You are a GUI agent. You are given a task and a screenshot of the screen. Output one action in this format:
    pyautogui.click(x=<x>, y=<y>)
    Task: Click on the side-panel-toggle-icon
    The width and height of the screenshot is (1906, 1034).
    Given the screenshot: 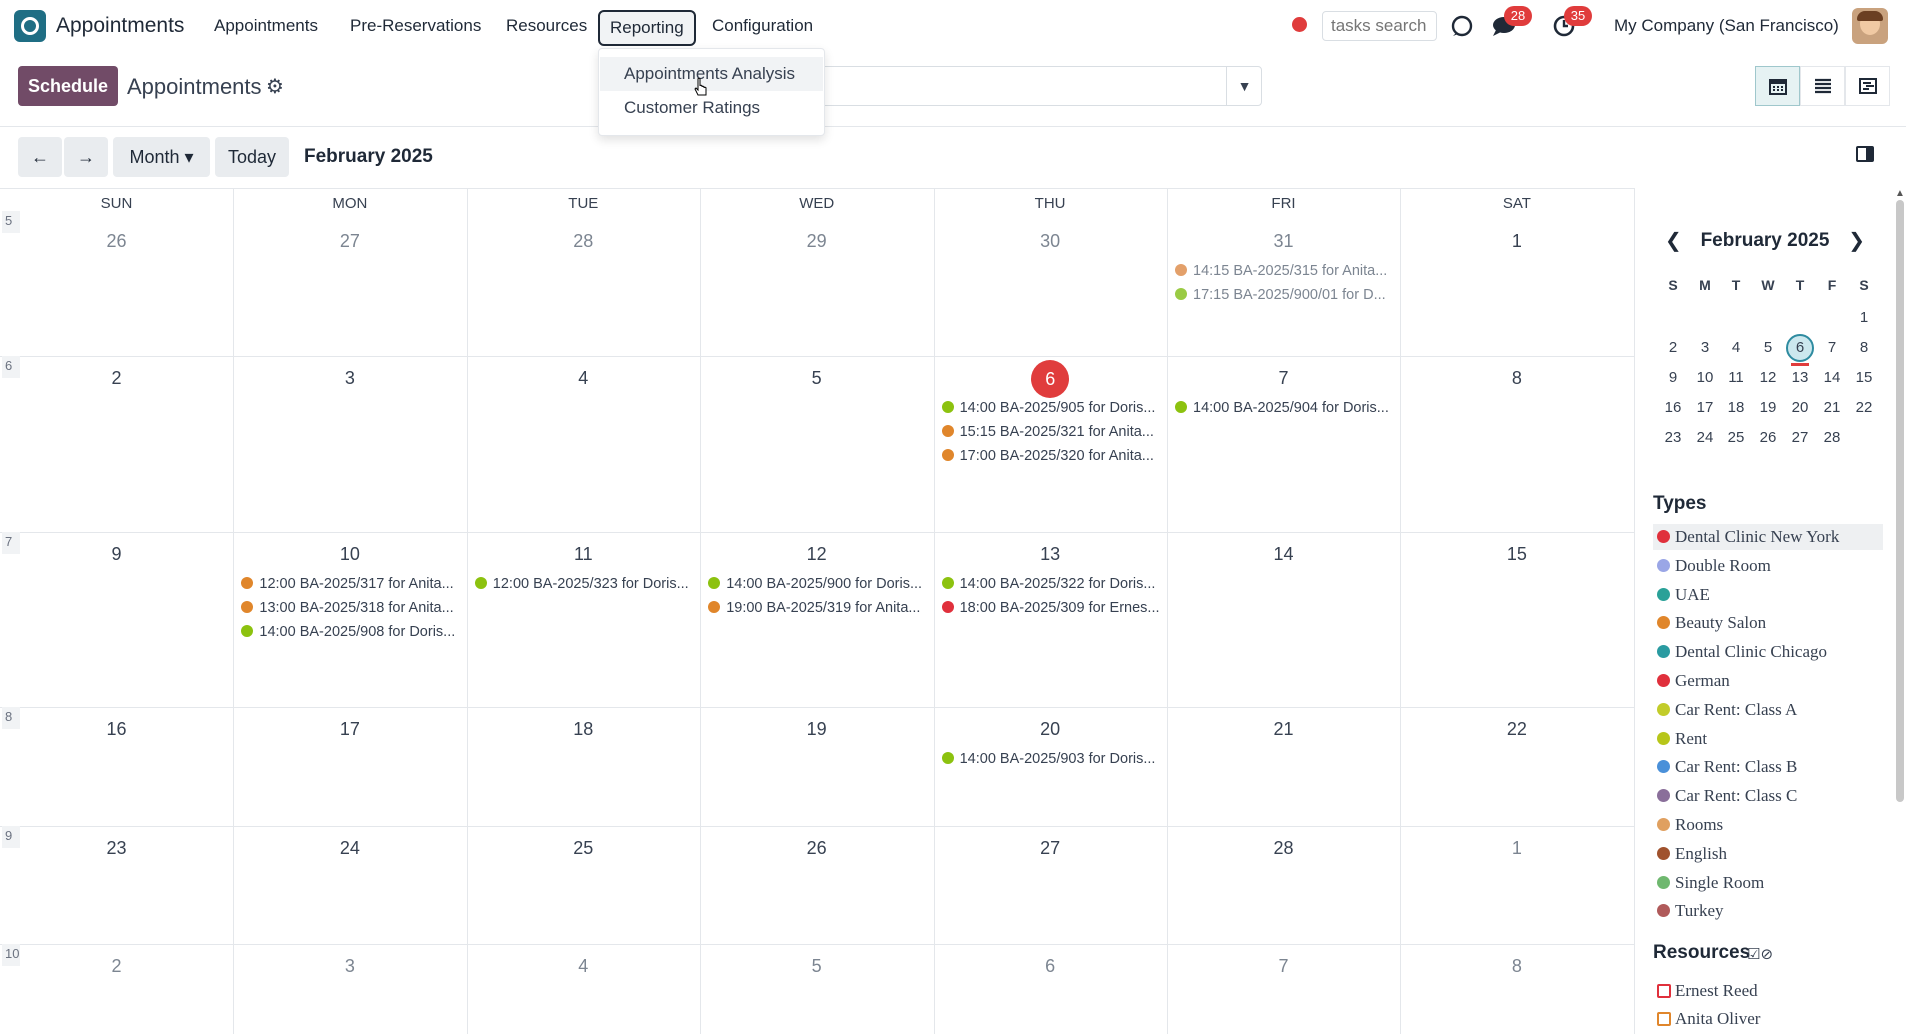 What is the action you would take?
    pyautogui.click(x=1865, y=154)
    